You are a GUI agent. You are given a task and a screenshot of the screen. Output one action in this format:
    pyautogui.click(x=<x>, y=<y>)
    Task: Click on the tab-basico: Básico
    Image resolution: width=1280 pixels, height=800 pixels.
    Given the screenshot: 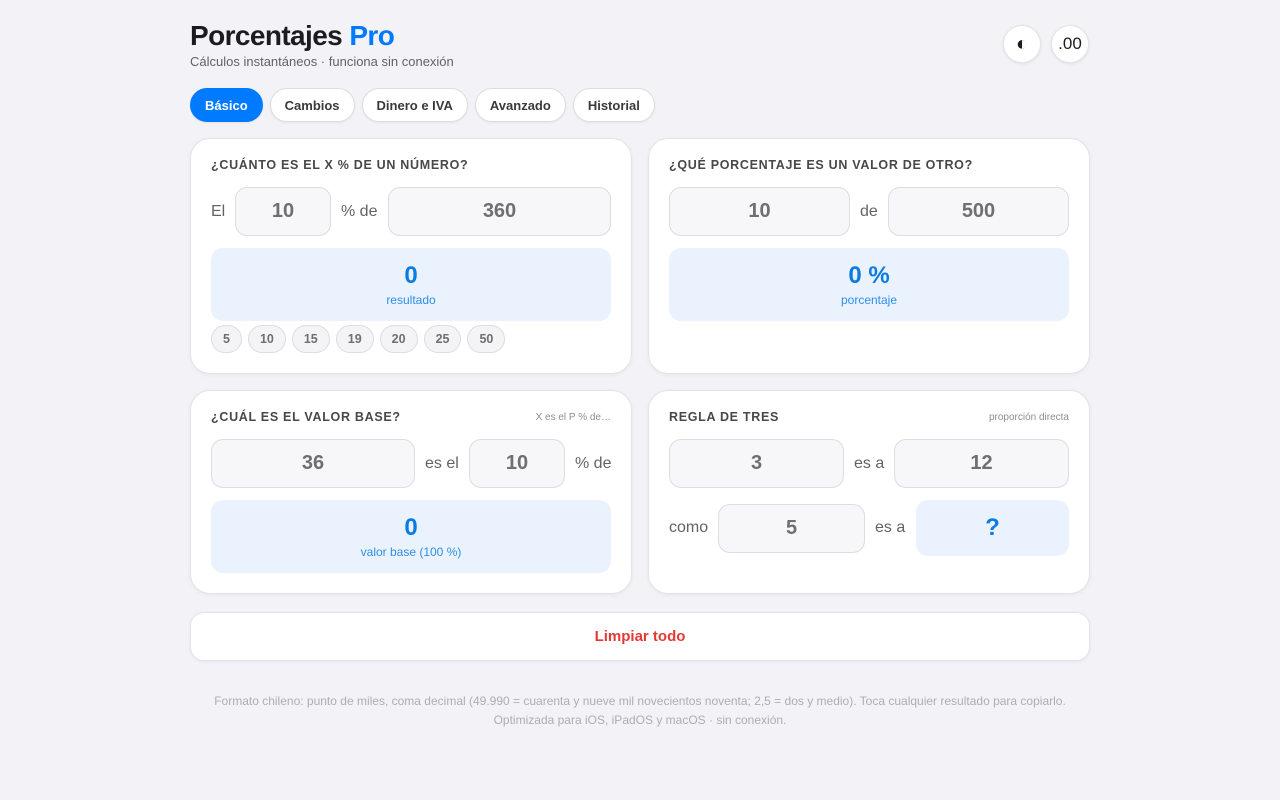 What is the action you would take?
    pyautogui.click(x=226, y=105)
    